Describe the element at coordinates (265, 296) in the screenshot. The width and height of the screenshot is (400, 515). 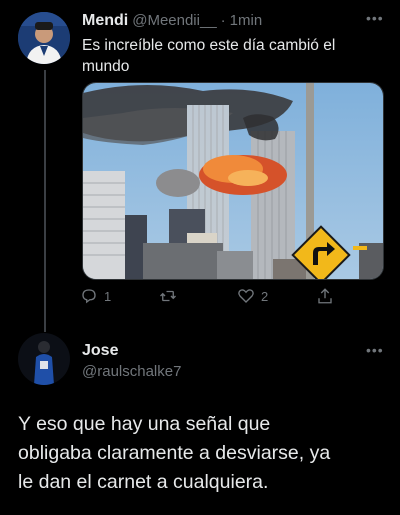
I see `like-count: 2` at that location.